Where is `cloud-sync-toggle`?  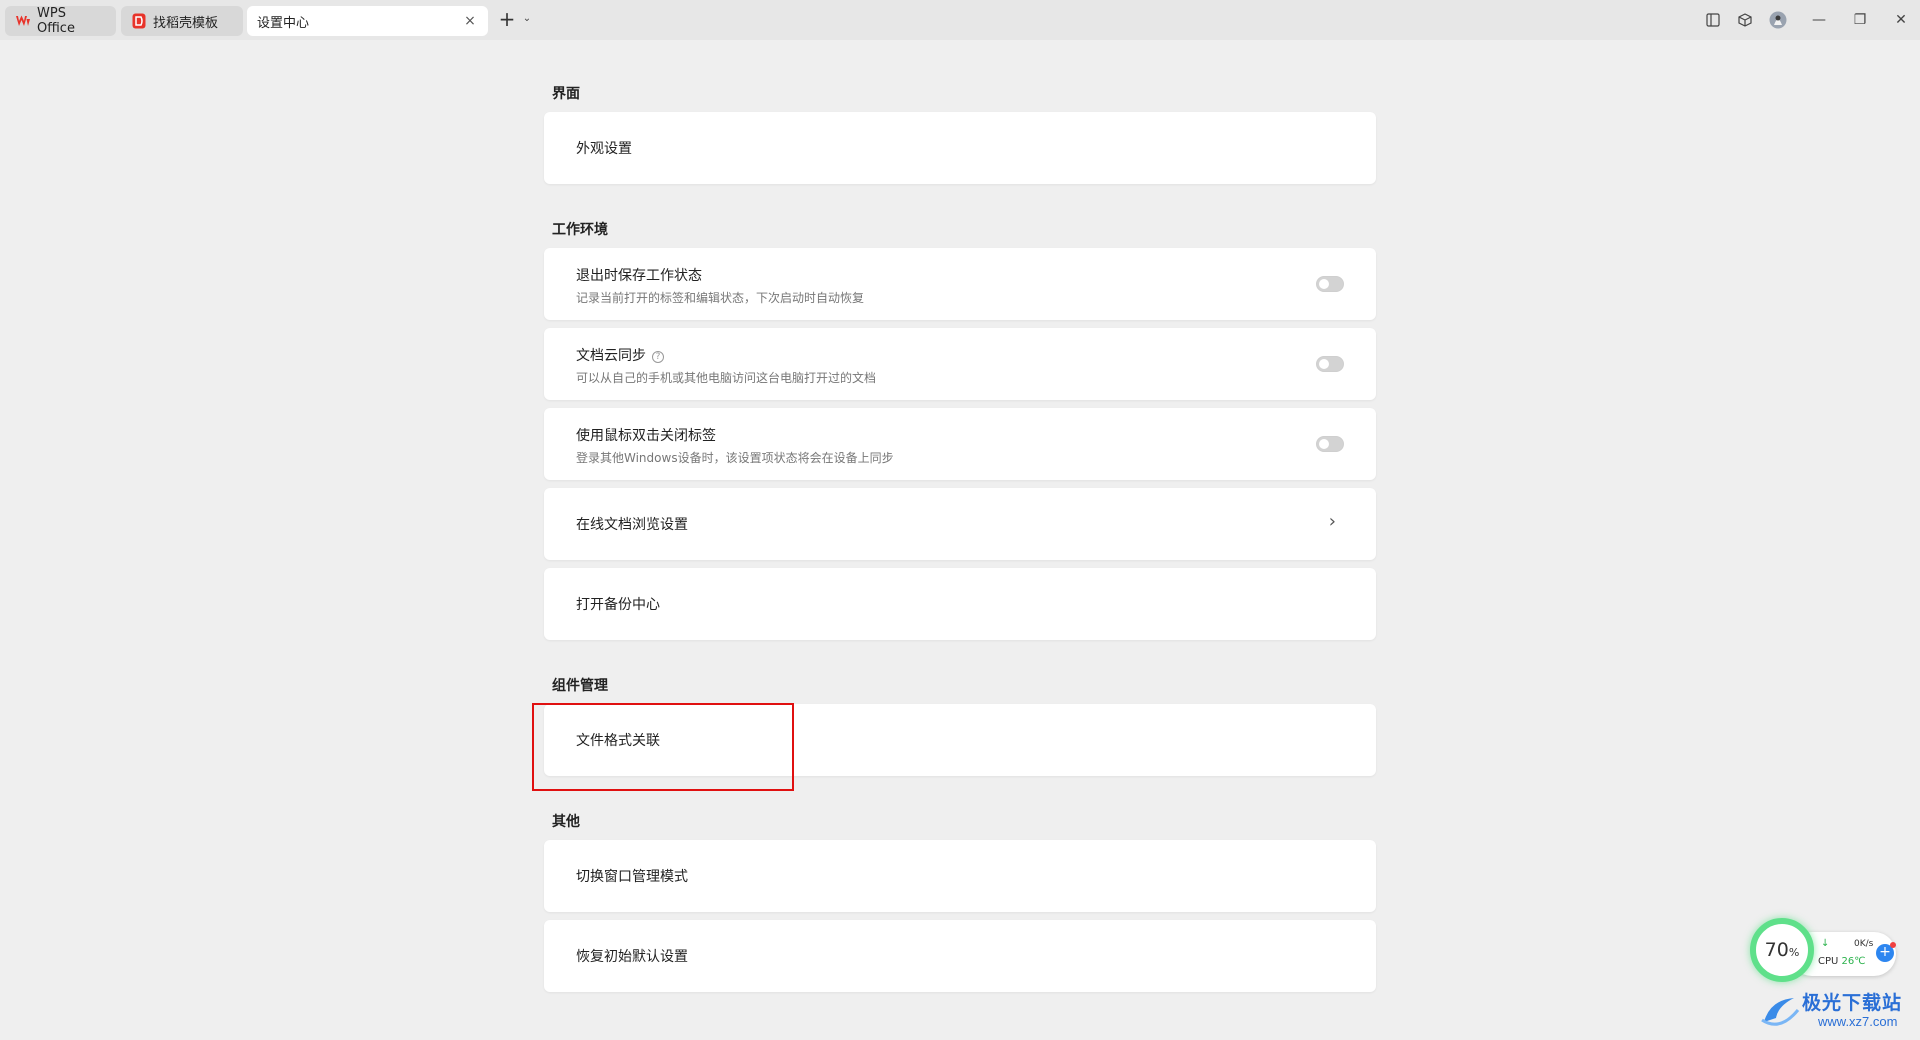 cloud-sync-toggle is located at coordinates (1330, 364).